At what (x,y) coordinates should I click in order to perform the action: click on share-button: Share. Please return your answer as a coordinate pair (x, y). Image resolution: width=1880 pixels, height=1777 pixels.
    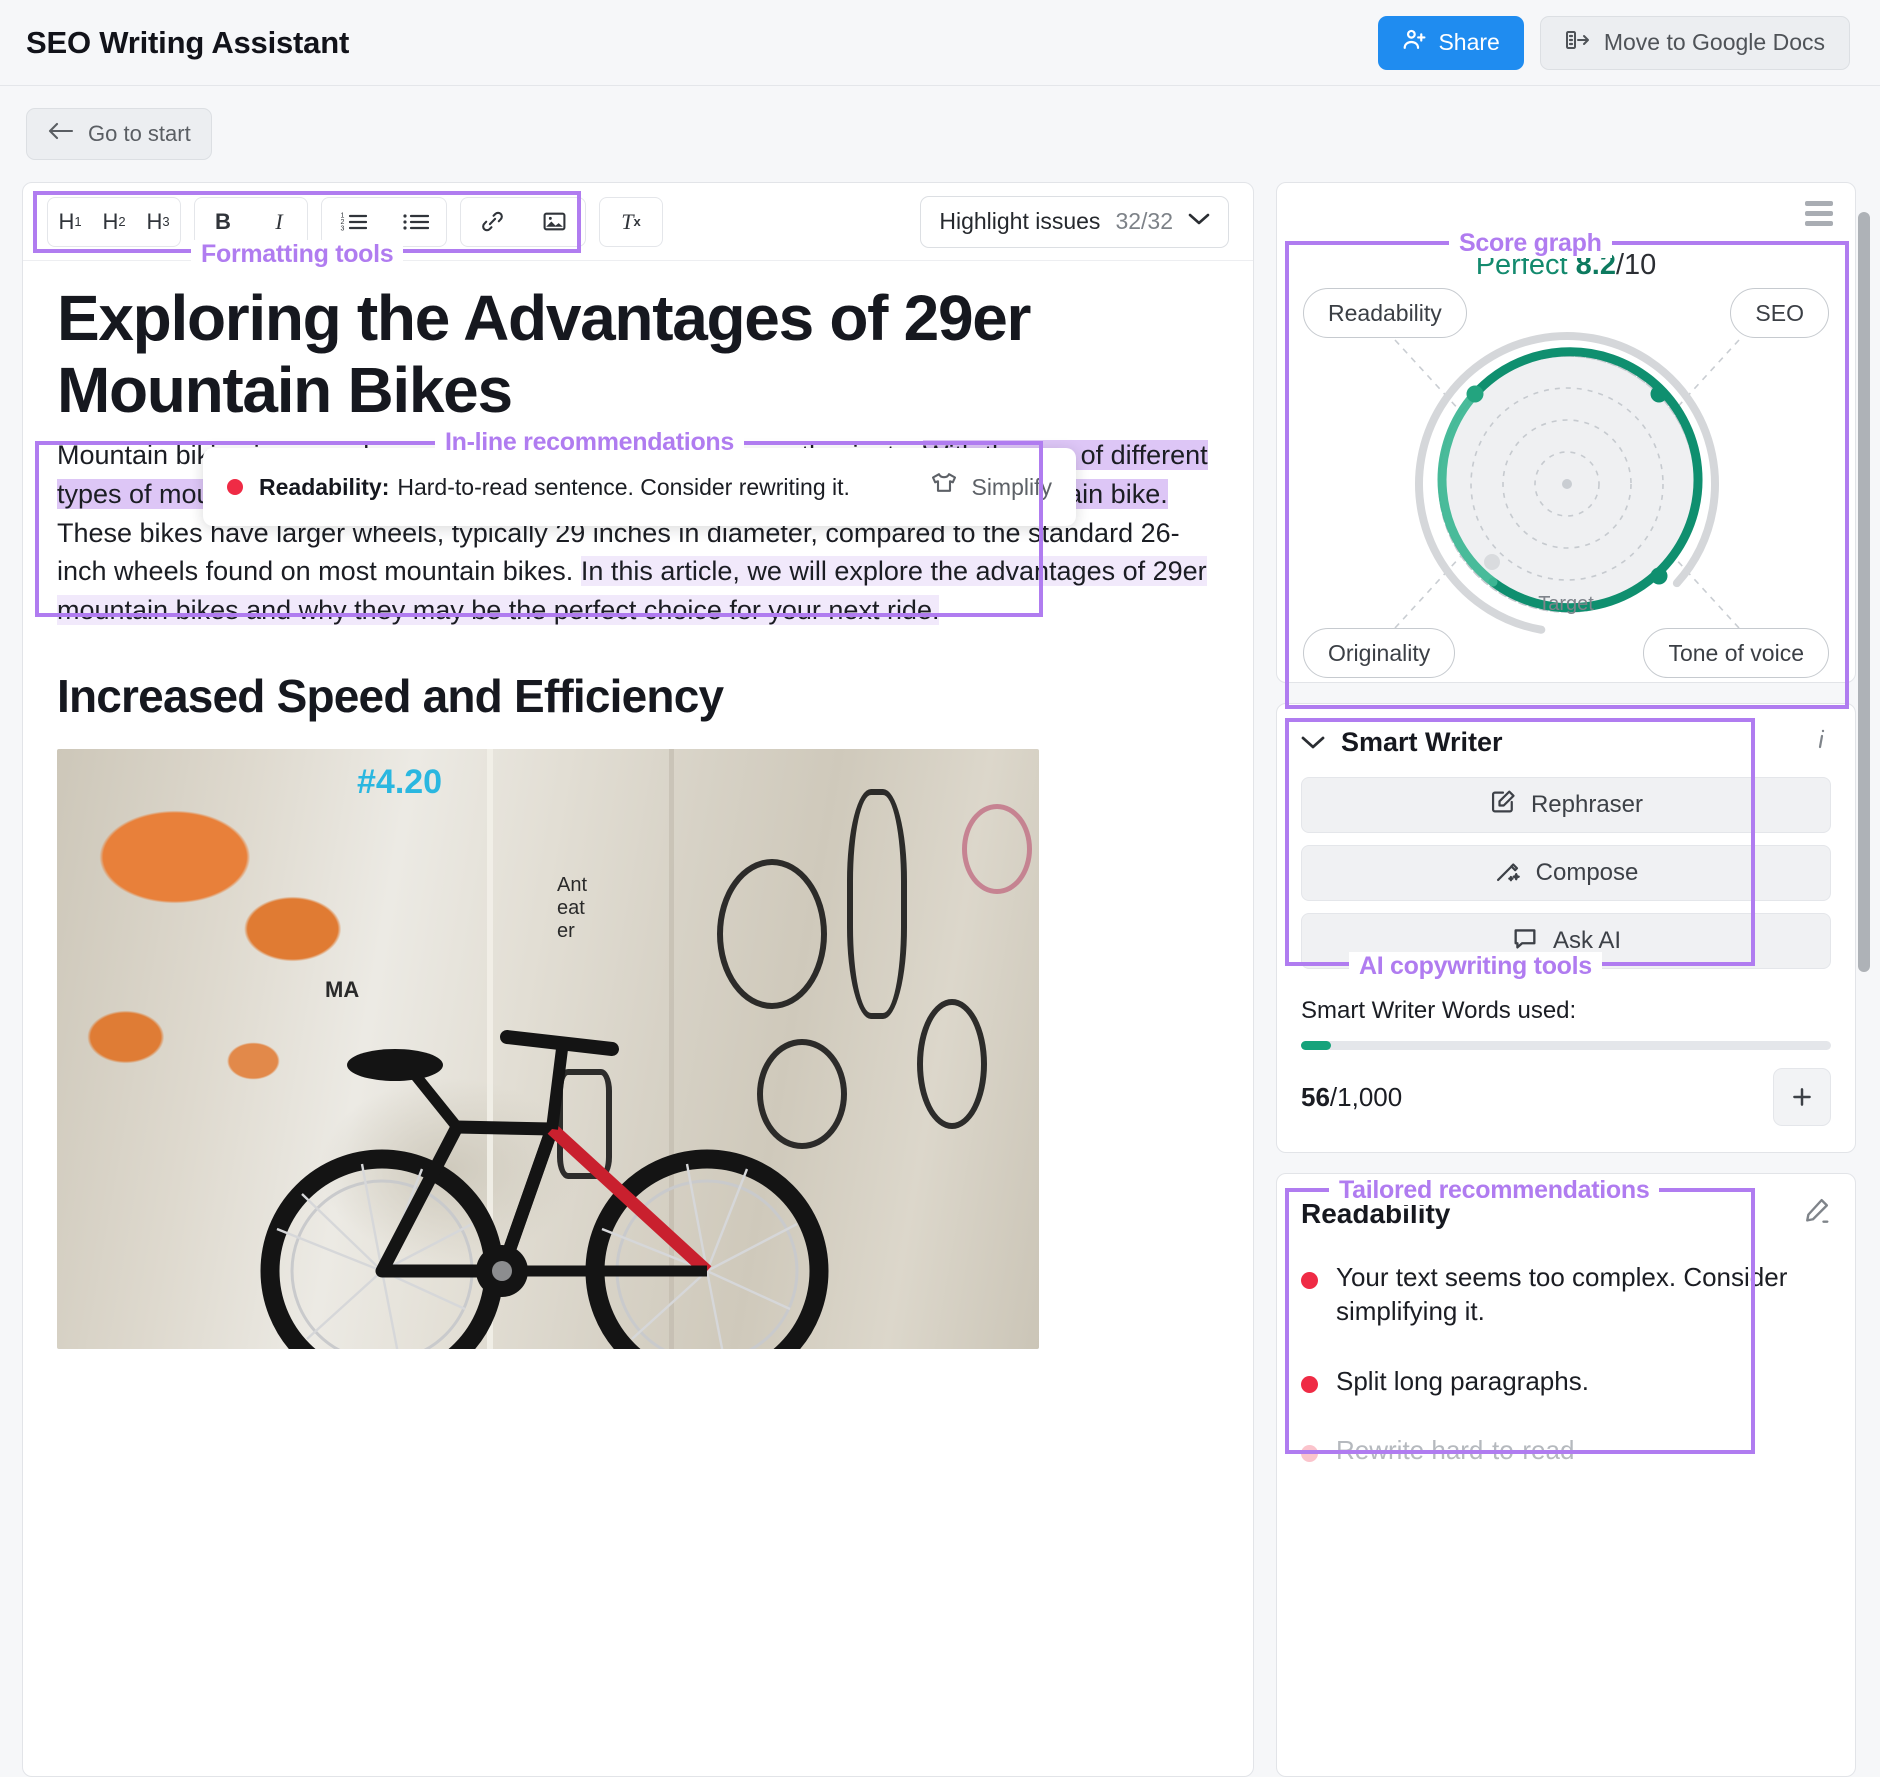
    Looking at the image, I should click on (1451, 42).